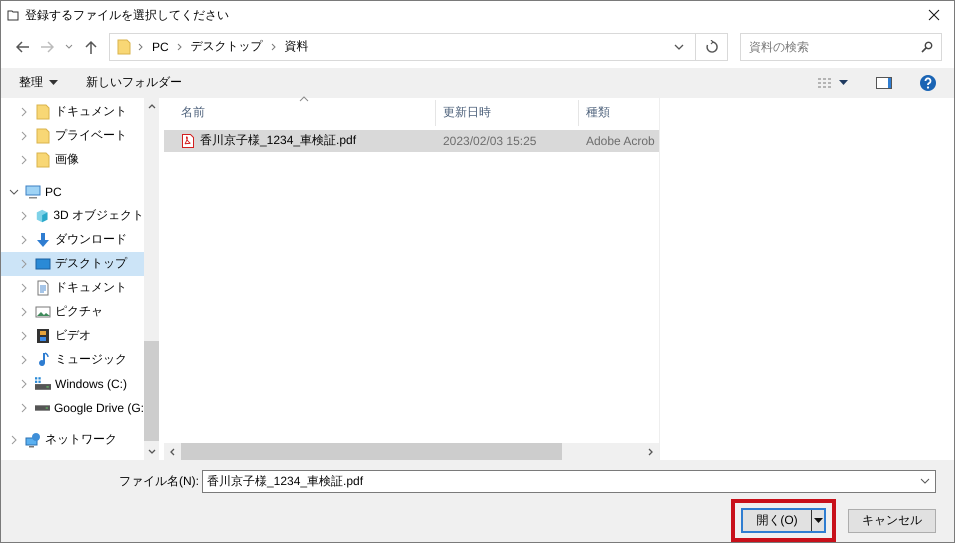 The width and height of the screenshot is (955, 543). What do you see at coordinates (884, 82) in the screenshot?
I see `pane-icon` at bounding box center [884, 82].